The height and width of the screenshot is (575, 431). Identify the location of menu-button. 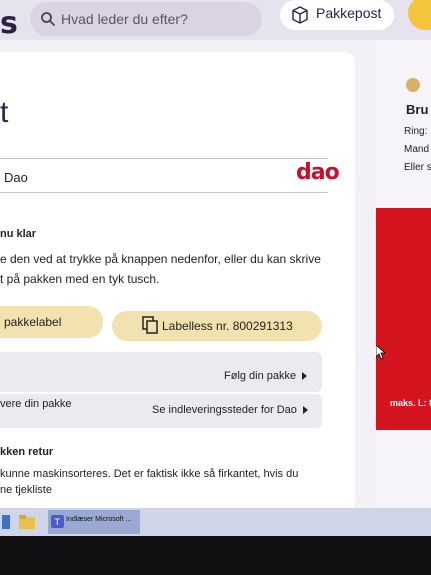
(419, 15).